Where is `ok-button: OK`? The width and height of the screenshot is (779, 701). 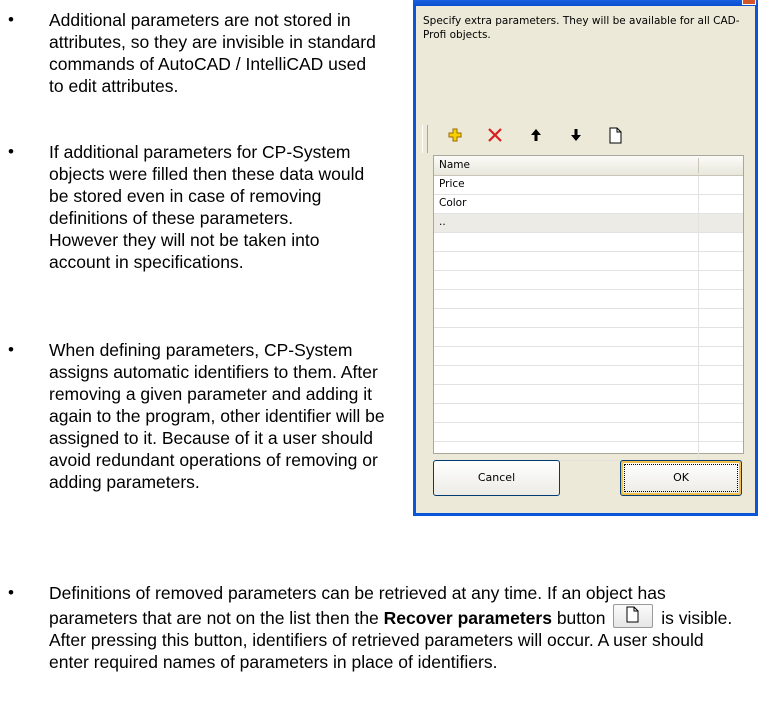 ok-button: OK is located at coordinates (681, 478).